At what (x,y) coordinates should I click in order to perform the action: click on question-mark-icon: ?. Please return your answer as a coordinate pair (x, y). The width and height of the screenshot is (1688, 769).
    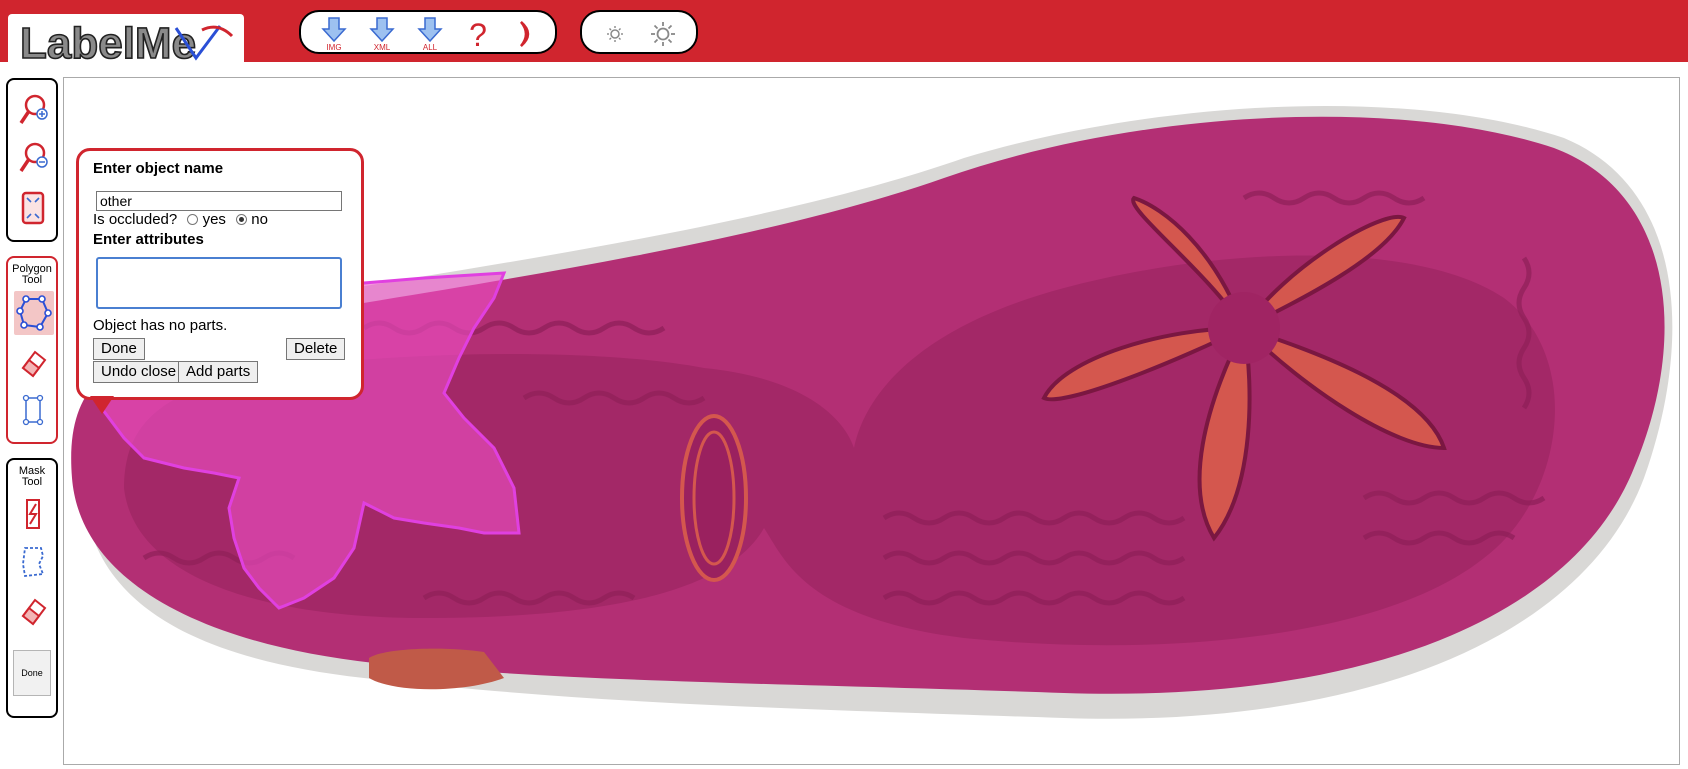
    Looking at the image, I should click on (478, 34).